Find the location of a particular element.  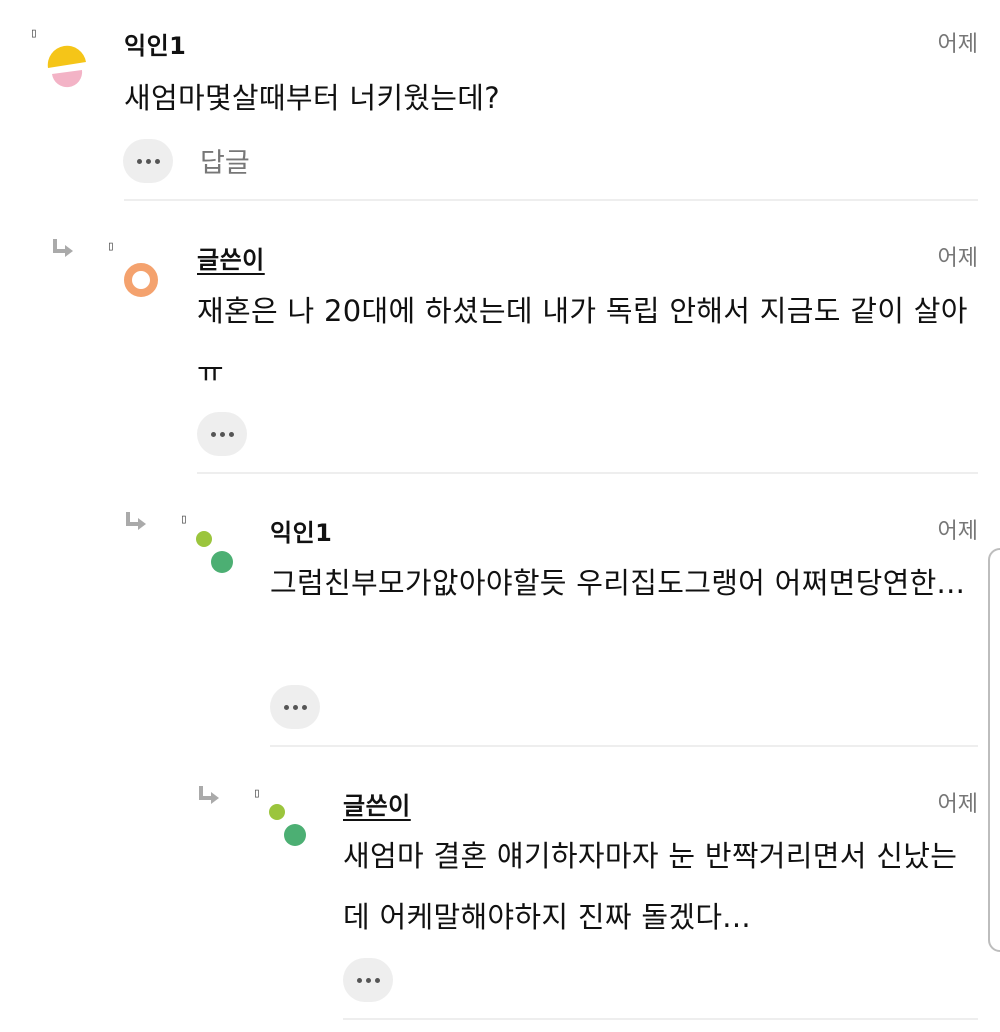

comment-text: 재혼은 나 20대에 하셨는데 내가 독립 안해서 지금도 같이 살아ㅠ is located at coordinates (582, 341).